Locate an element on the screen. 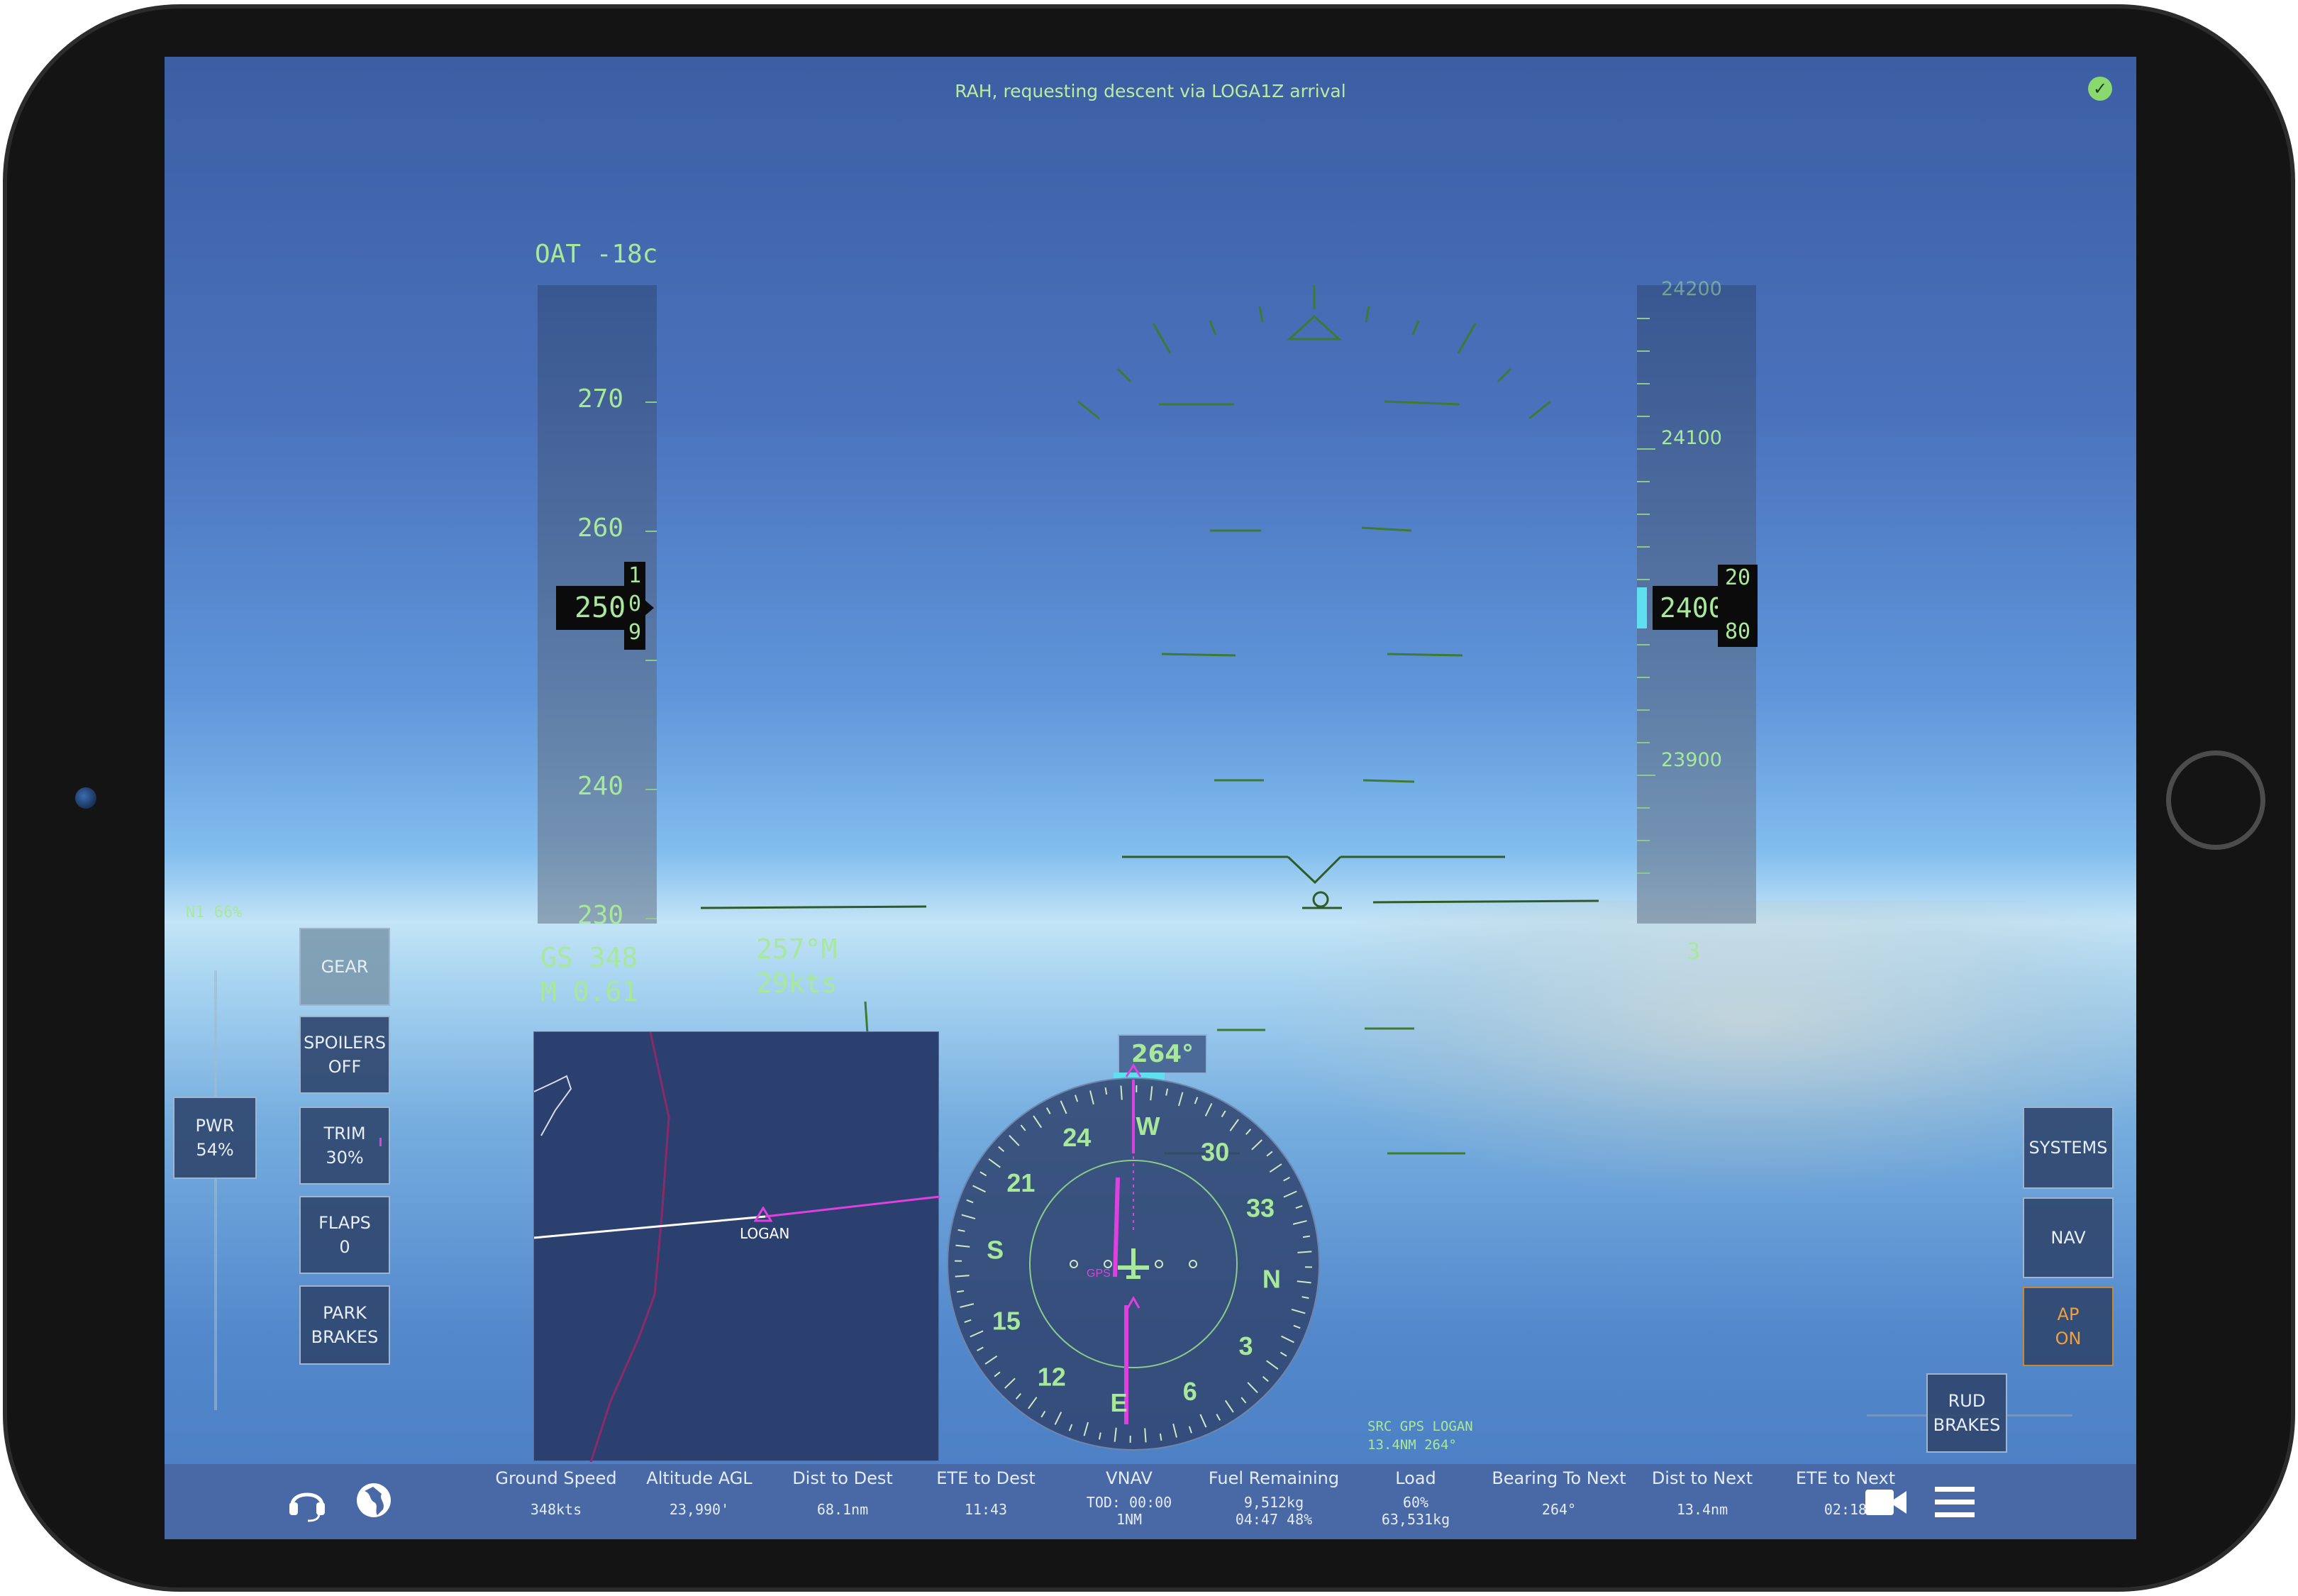 The image size is (2298, 1596). stat-load: Load 60% 63,531kg is located at coordinates (1416, 1497).